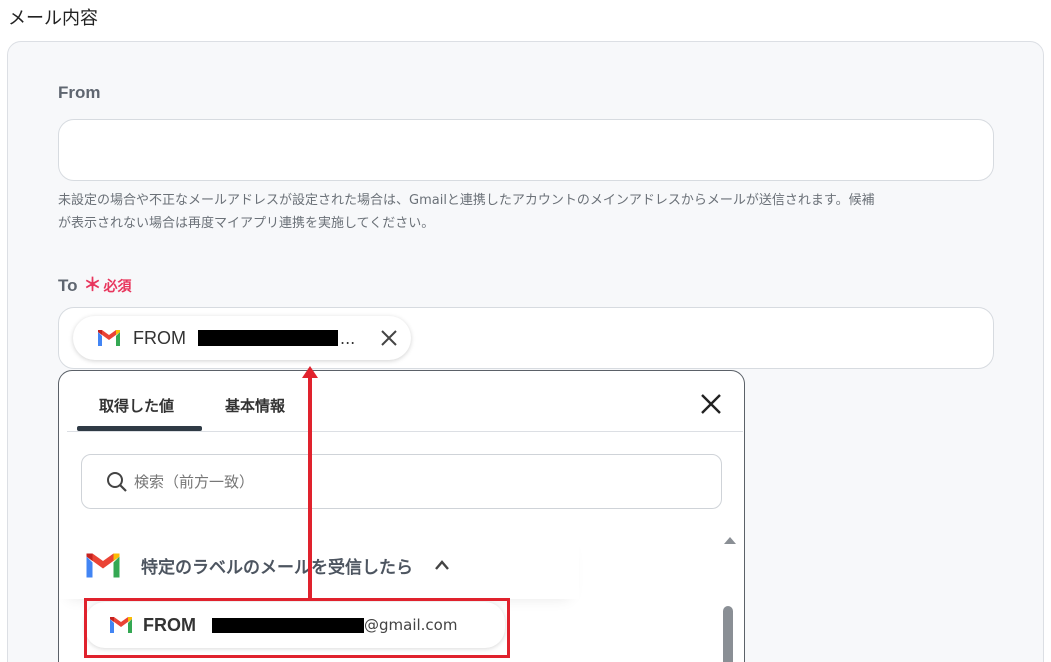 The width and height of the screenshot is (1051, 662). What do you see at coordinates (159, 337) in the screenshot?
I see `chip-label: FROM` at bounding box center [159, 337].